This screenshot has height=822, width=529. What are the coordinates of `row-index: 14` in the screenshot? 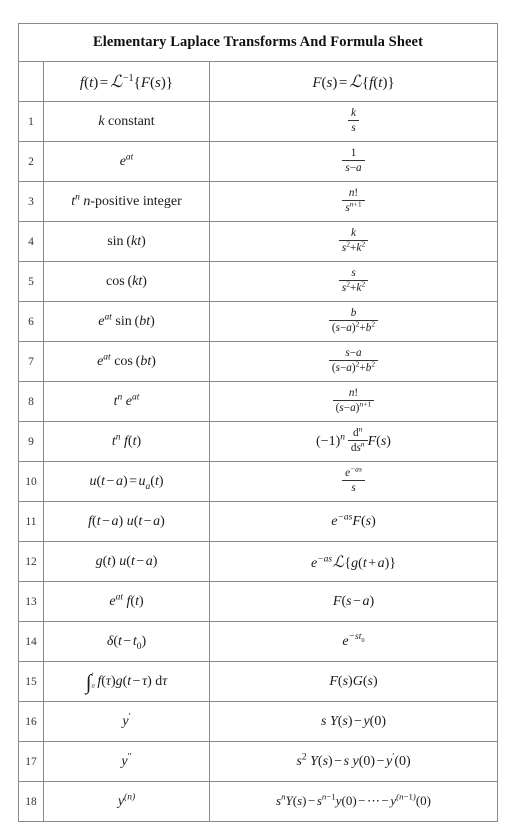 It's located at (31, 641).